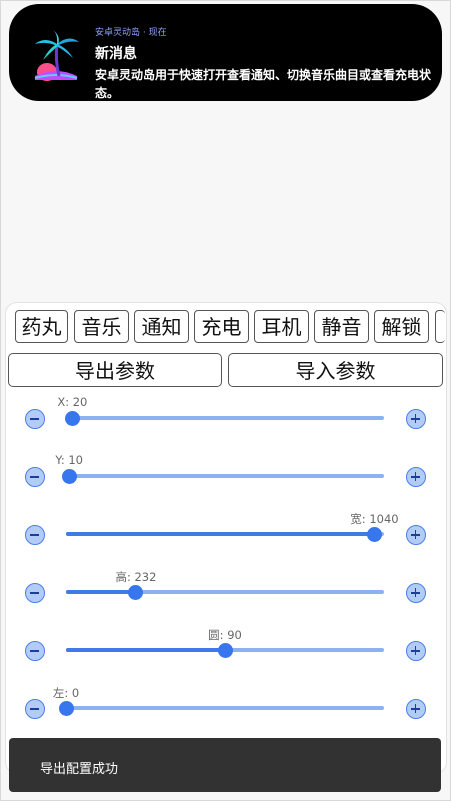 Image resolution: width=451 pixels, height=801 pixels. What do you see at coordinates (35, 477) in the screenshot?
I see `decrease-y-button` at bounding box center [35, 477].